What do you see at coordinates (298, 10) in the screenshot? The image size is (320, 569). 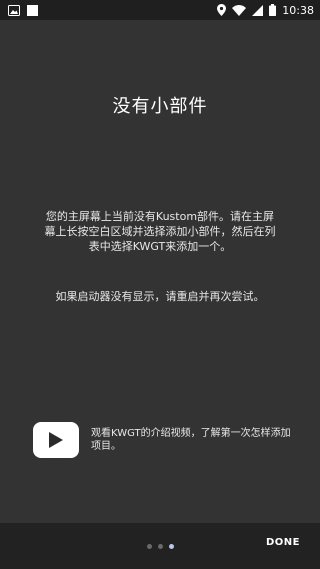 I see `status-time: 10:38` at bounding box center [298, 10].